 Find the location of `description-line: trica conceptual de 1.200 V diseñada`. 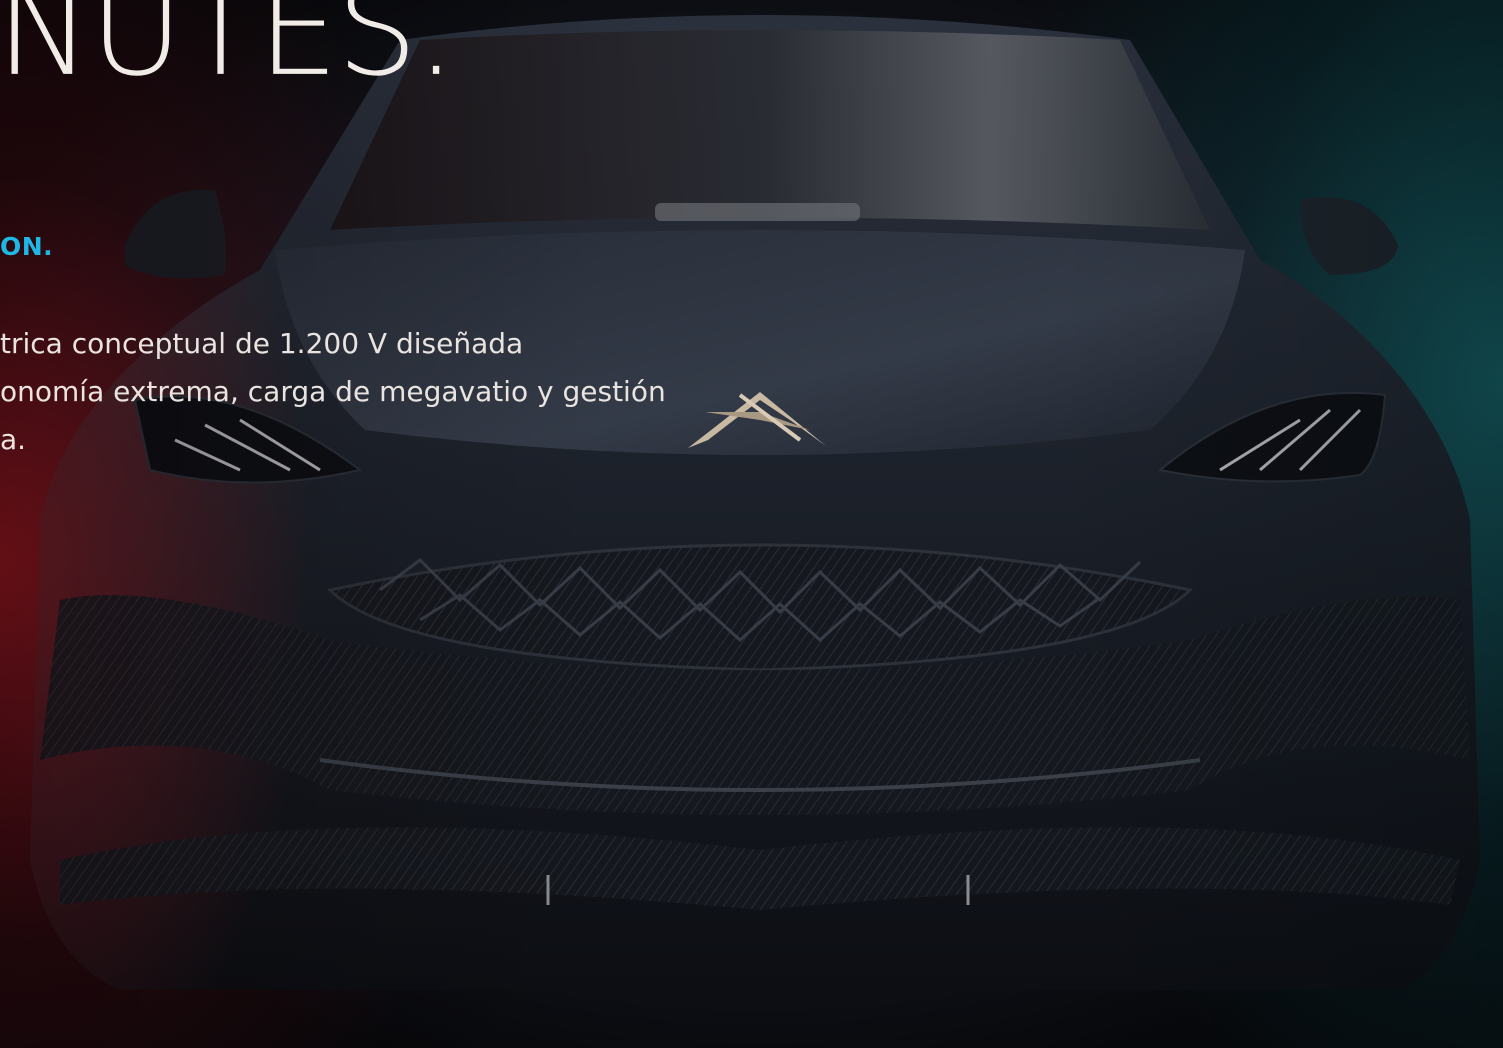

description-line: trica conceptual de 1.200 V diseñada is located at coordinates (262, 343).